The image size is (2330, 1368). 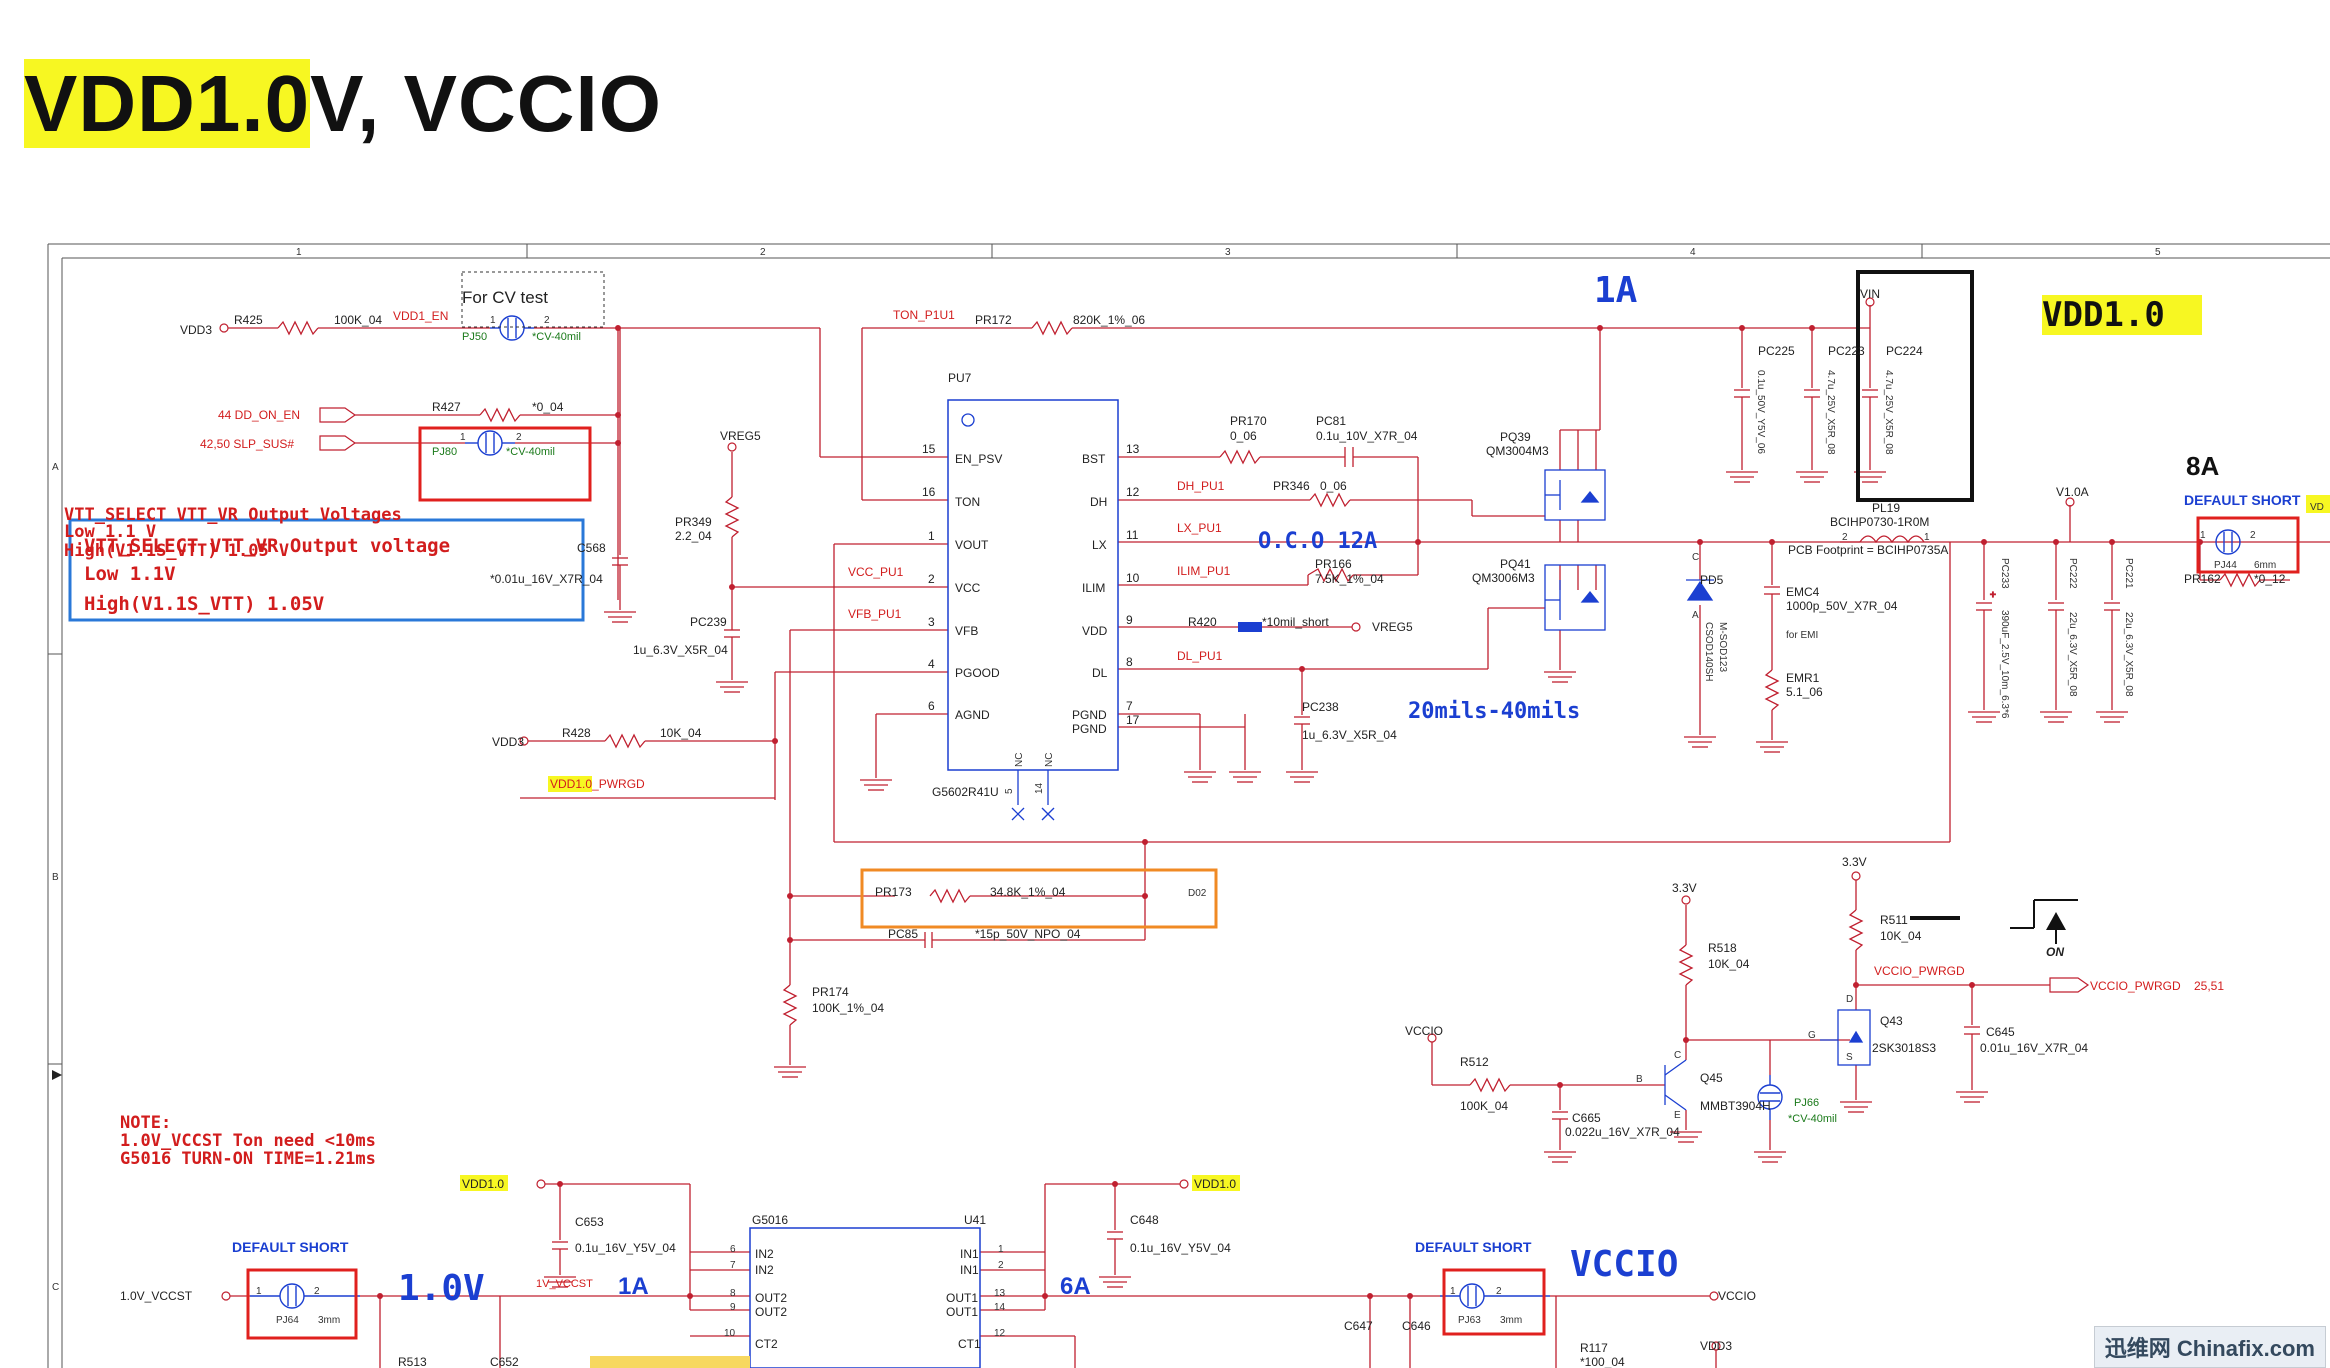 What do you see at coordinates (589, 1222) in the screenshot?
I see `svg-text: C653` at bounding box center [589, 1222].